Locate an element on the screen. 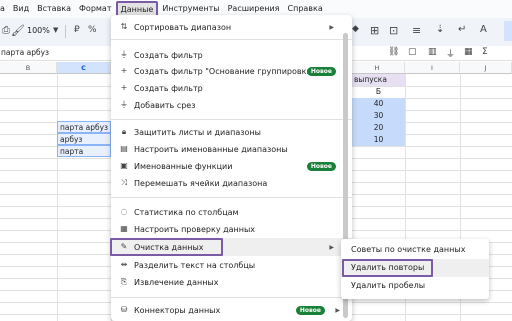  cell-h-4: 20 is located at coordinates (378, 128).